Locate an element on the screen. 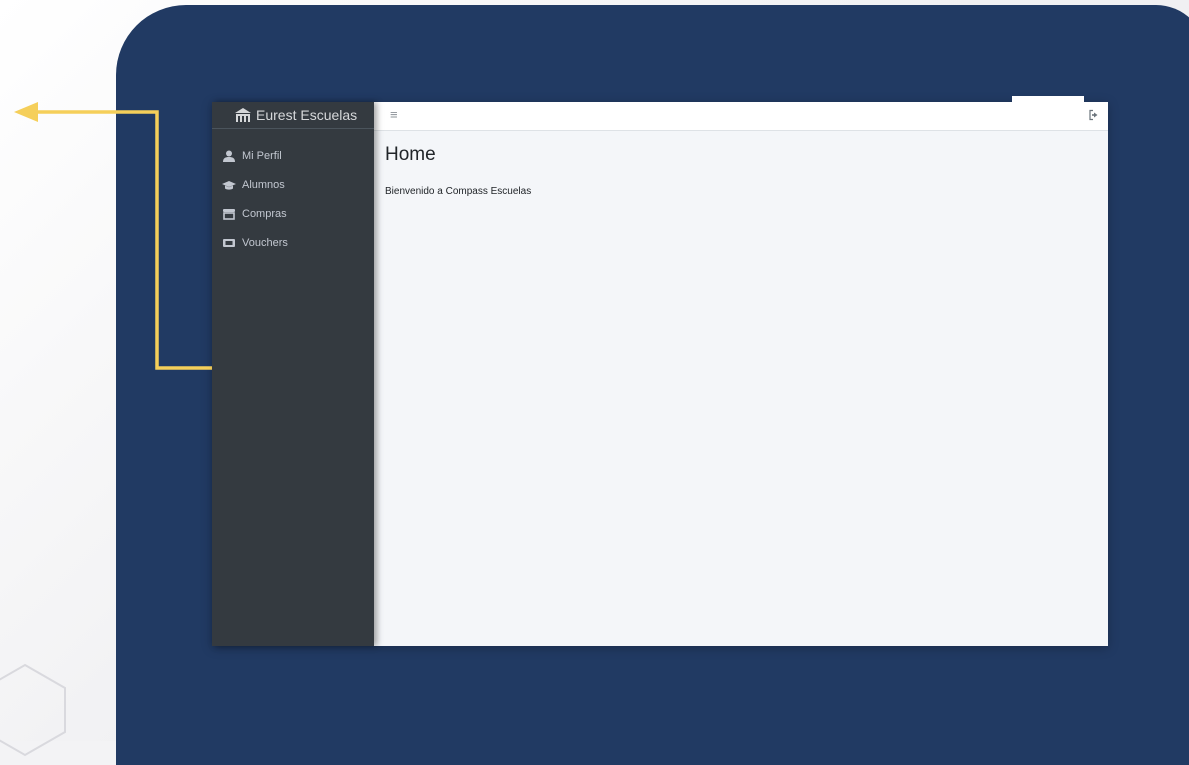 Image resolution: width=1189 pixels, height=765 pixels. sidebar-item-label: Mi Perfil is located at coordinates (262, 155).